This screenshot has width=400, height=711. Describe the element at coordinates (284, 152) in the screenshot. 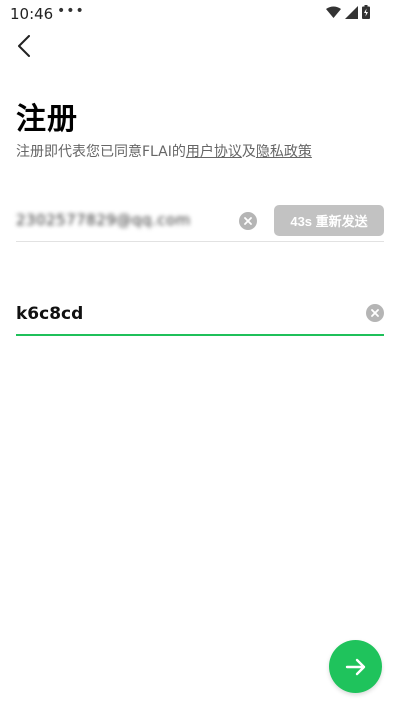

I see `privacy-policy-link: 隐私政策` at that location.